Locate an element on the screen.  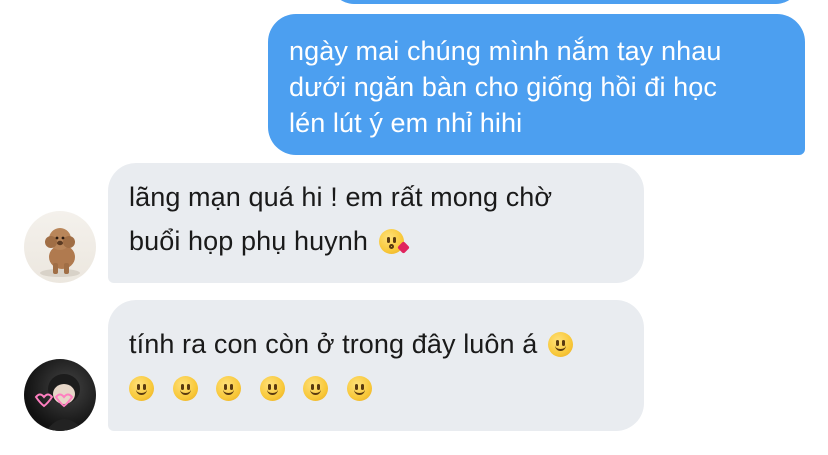
poodle-icon is located at coordinates (60, 252).